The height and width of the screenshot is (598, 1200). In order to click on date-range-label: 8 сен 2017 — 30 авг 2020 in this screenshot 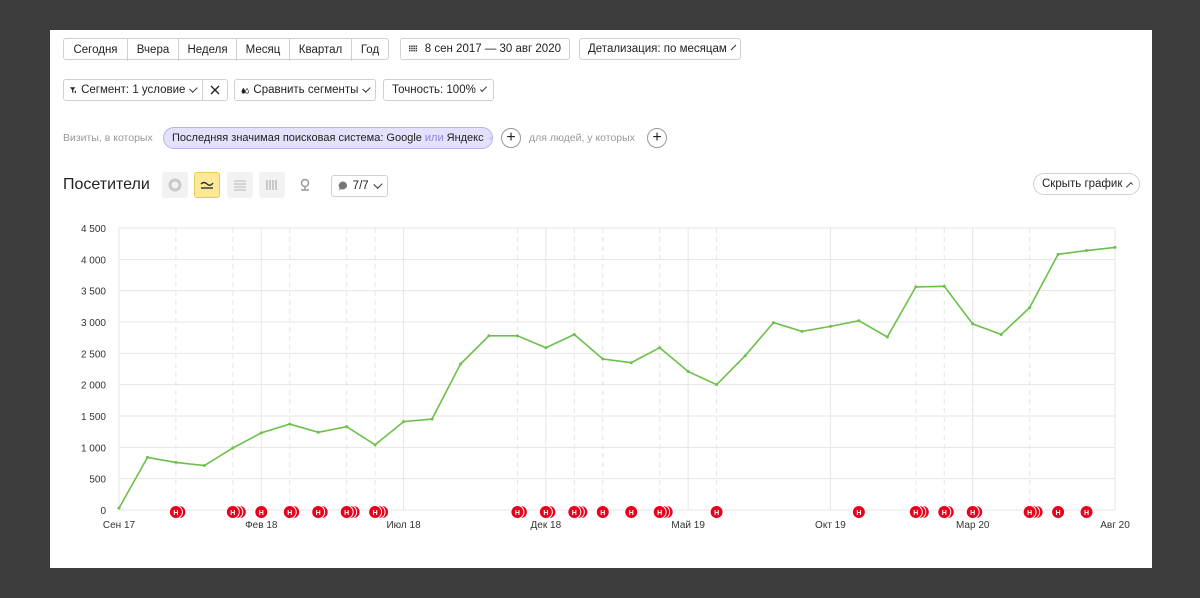, I will do `click(492, 49)`.